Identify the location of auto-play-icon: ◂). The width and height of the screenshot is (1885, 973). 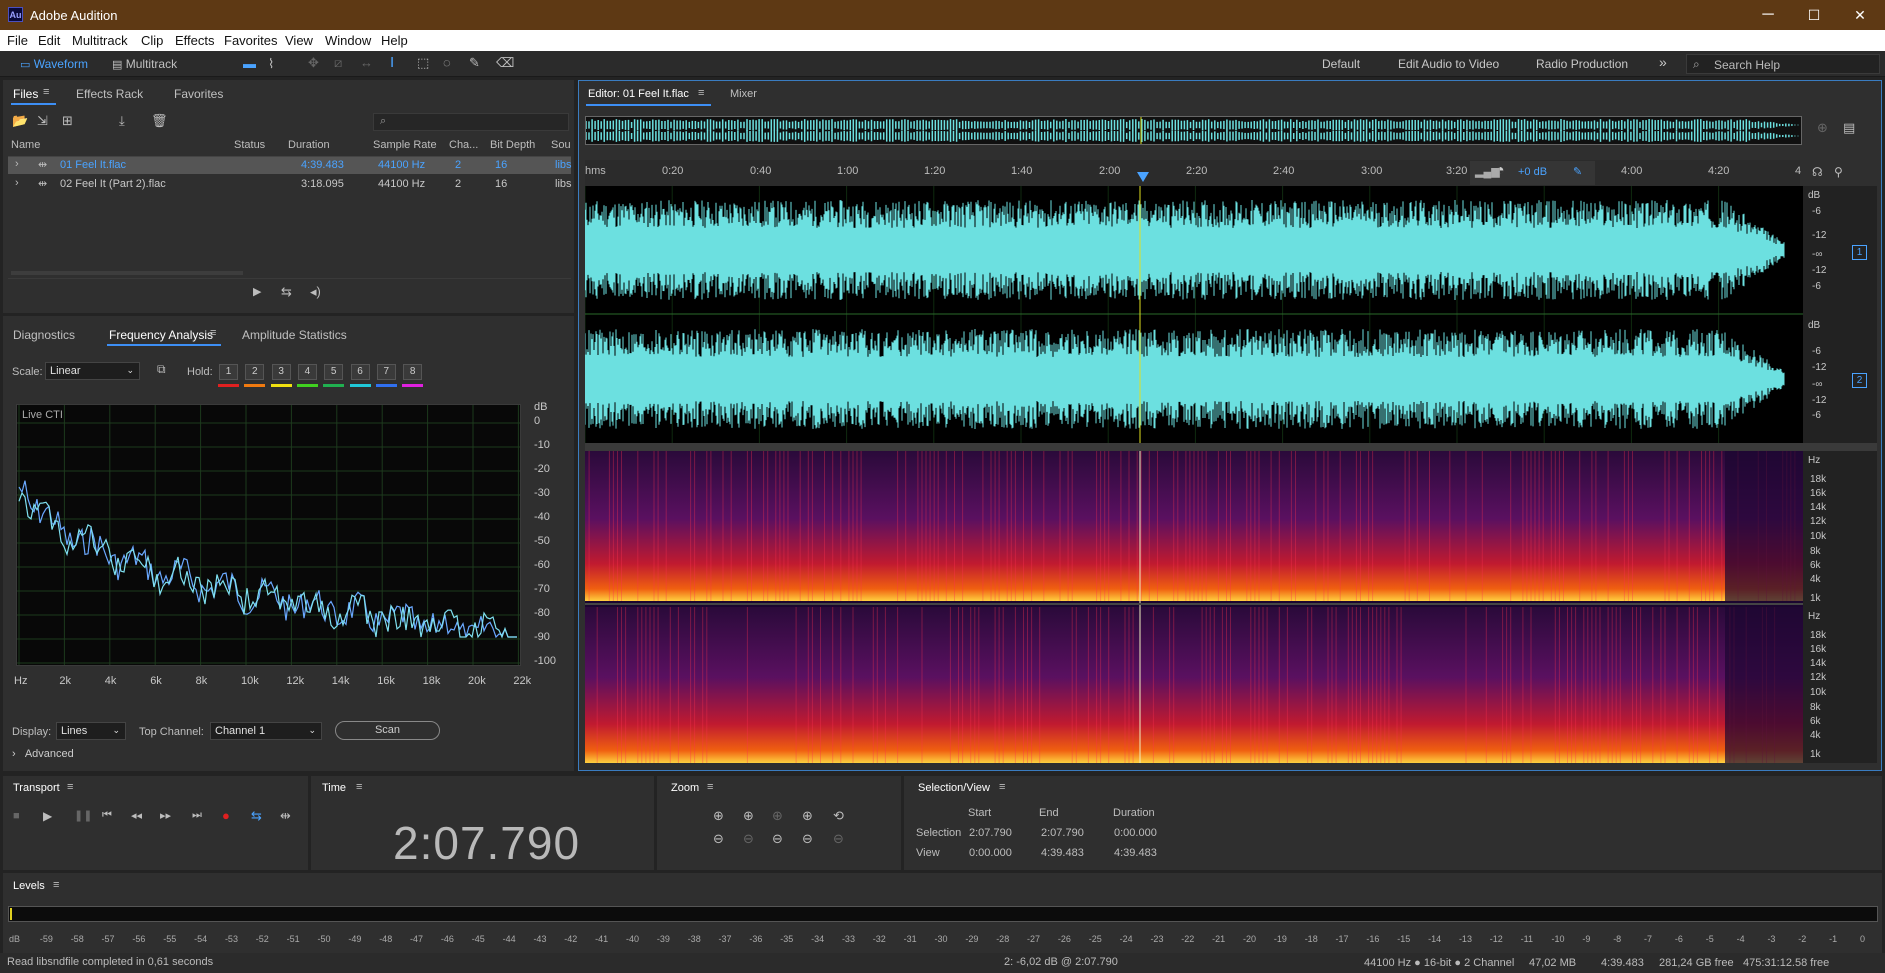
(315, 292).